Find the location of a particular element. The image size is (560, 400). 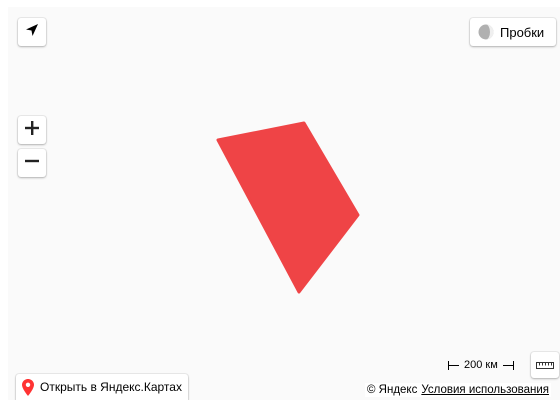

map-pin-icon is located at coordinates (28, 387).